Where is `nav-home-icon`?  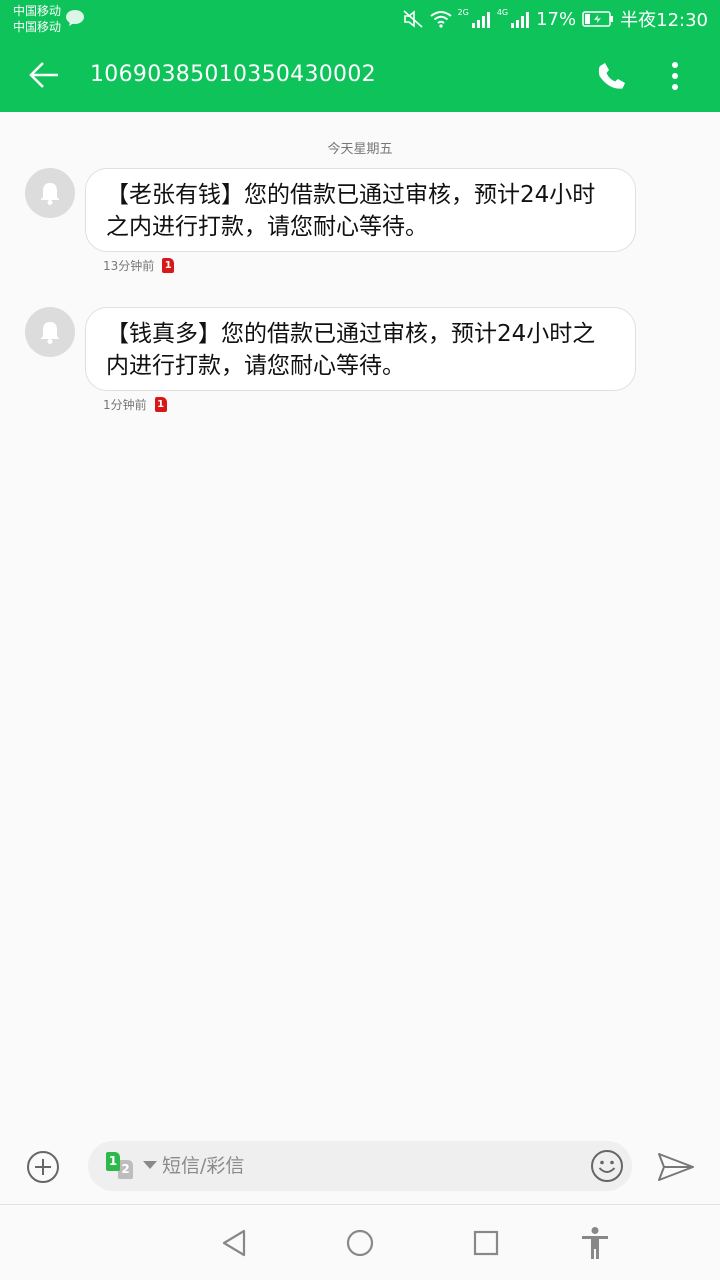 nav-home-icon is located at coordinates (360, 1243).